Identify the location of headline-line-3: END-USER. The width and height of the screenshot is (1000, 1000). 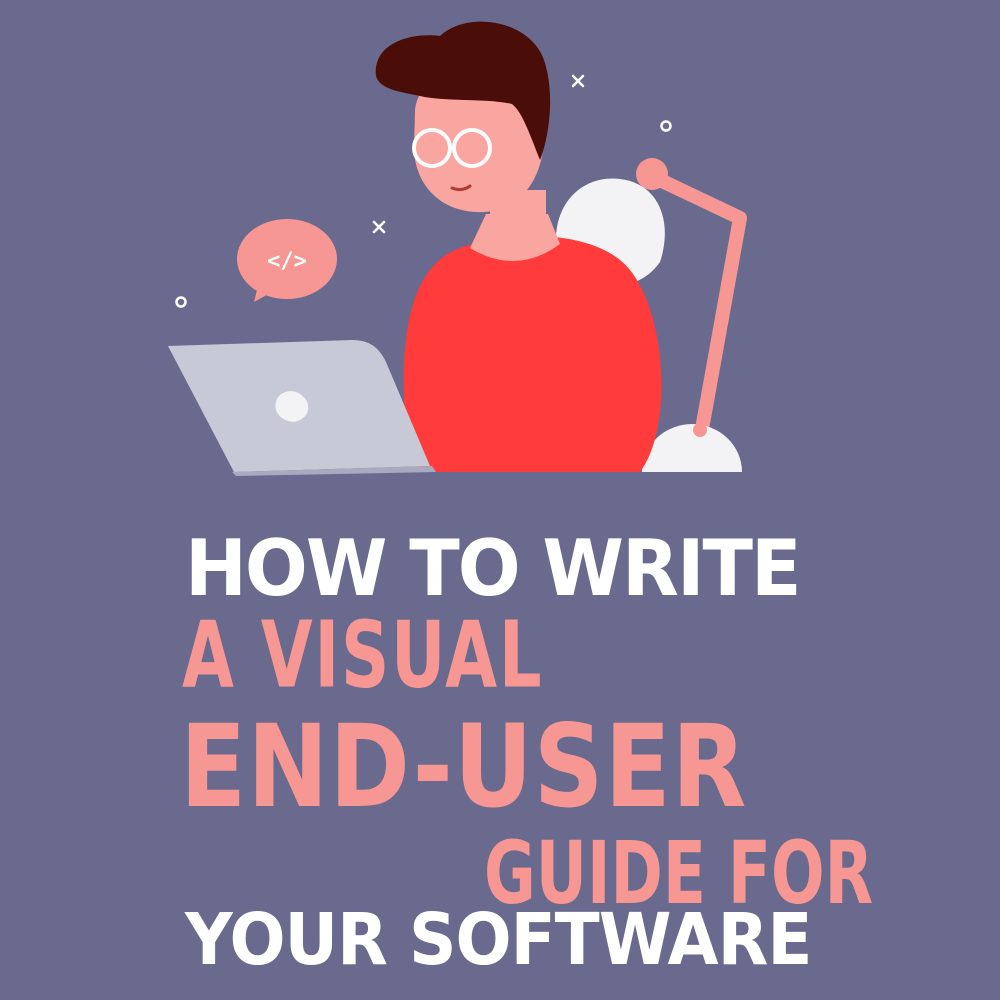
(464, 766).